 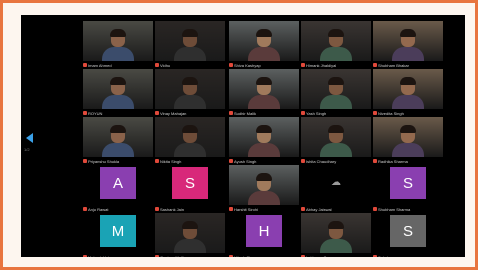 I want to click on participant-name-tag: Nikita Singh, so click(x=168, y=161).